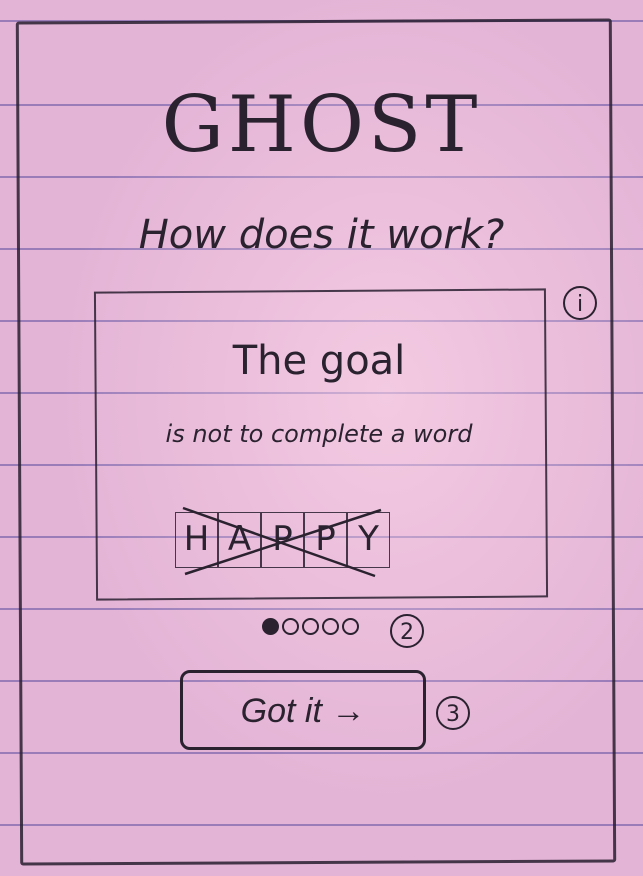 The width and height of the screenshot is (643, 876). What do you see at coordinates (453, 713) in the screenshot?
I see `button-callout: 3` at bounding box center [453, 713].